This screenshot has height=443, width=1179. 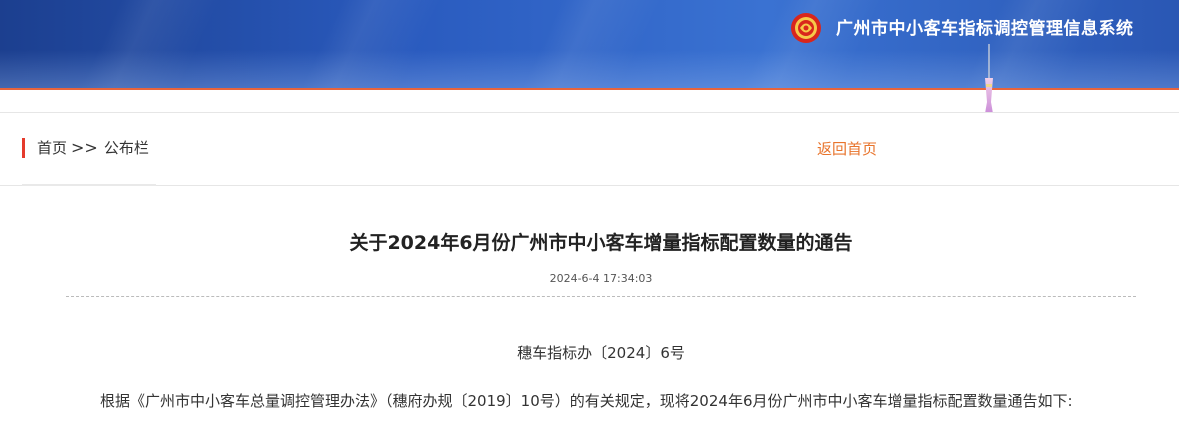 I want to click on breadcrumb: 首页 >> 公布栏, so click(x=93, y=148).